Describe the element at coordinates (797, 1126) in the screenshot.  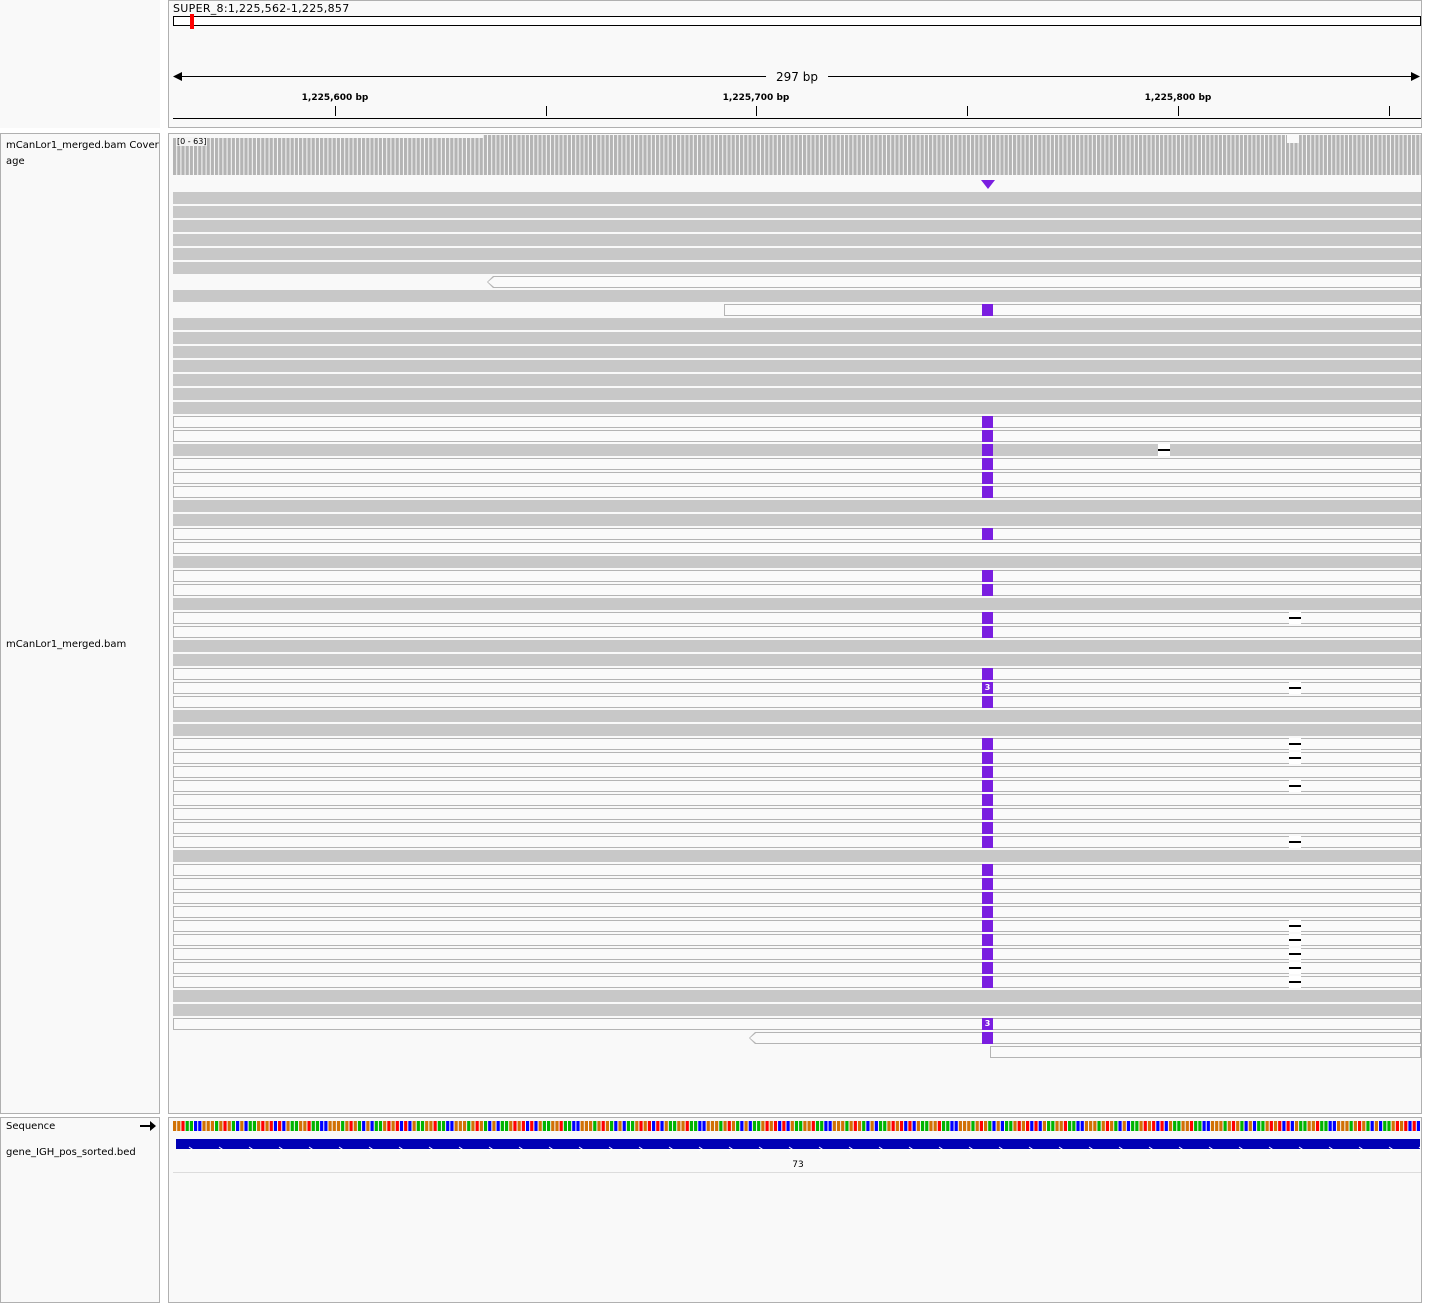
I see `sequence-track` at that location.